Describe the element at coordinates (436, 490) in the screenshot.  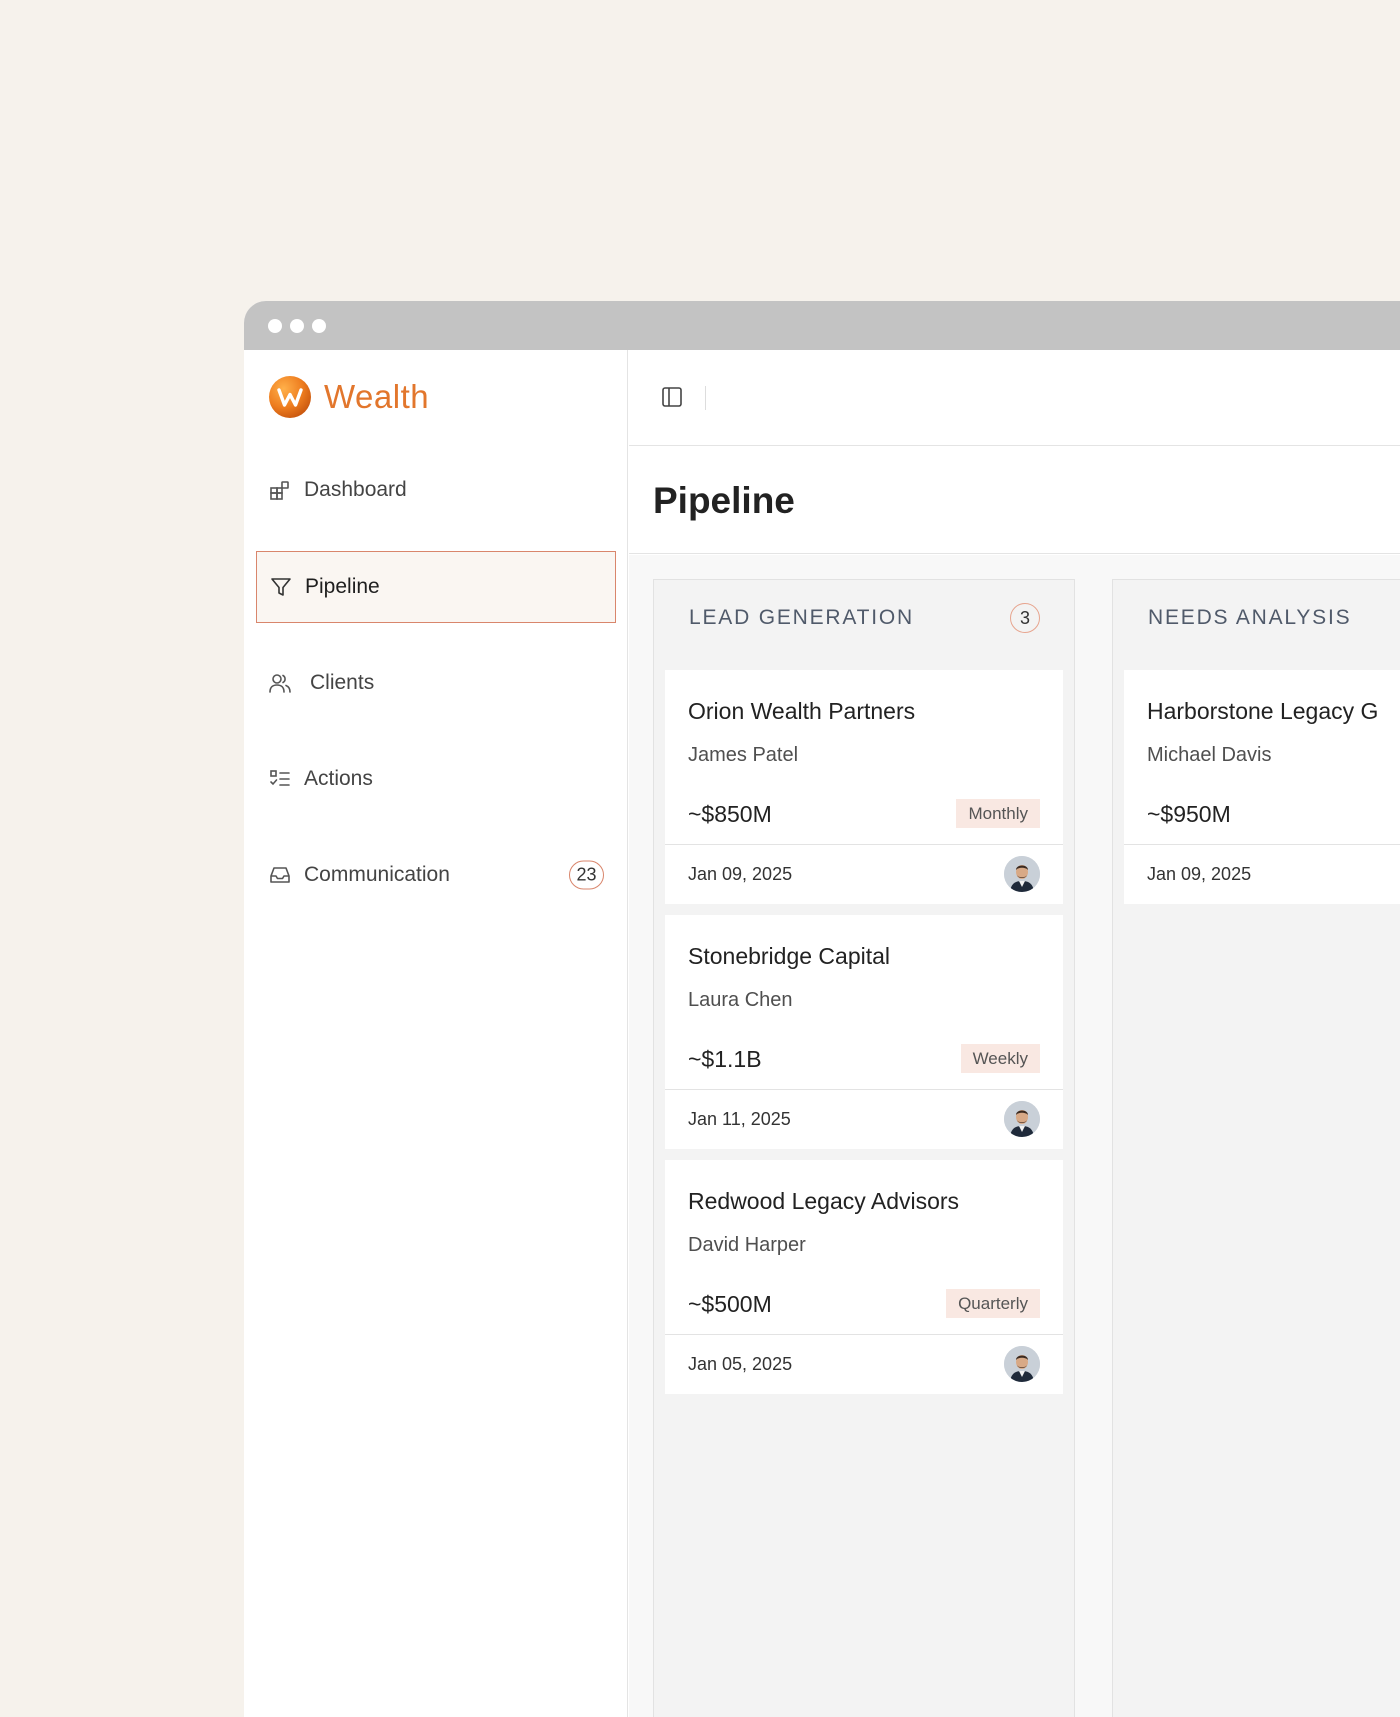
I see `sidebar-item-dashboard: Dashboard` at that location.